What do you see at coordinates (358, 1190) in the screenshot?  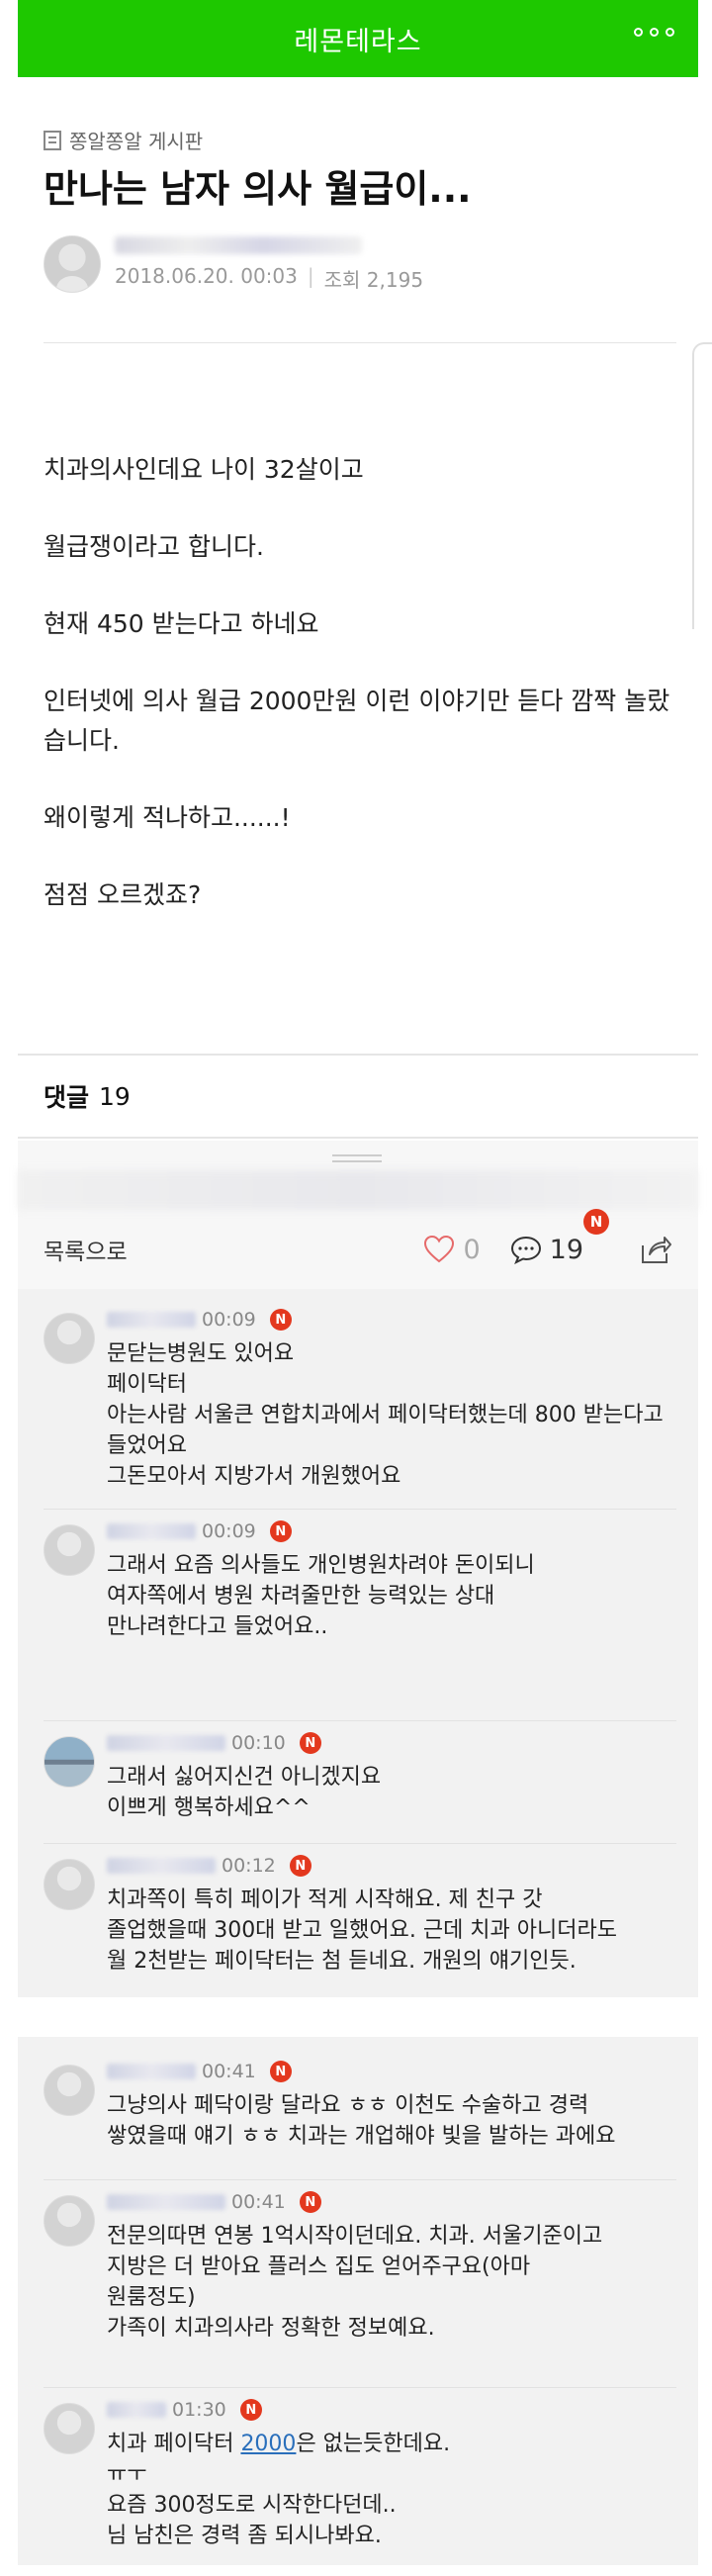 I see `blurred-strip` at bounding box center [358, 1190].